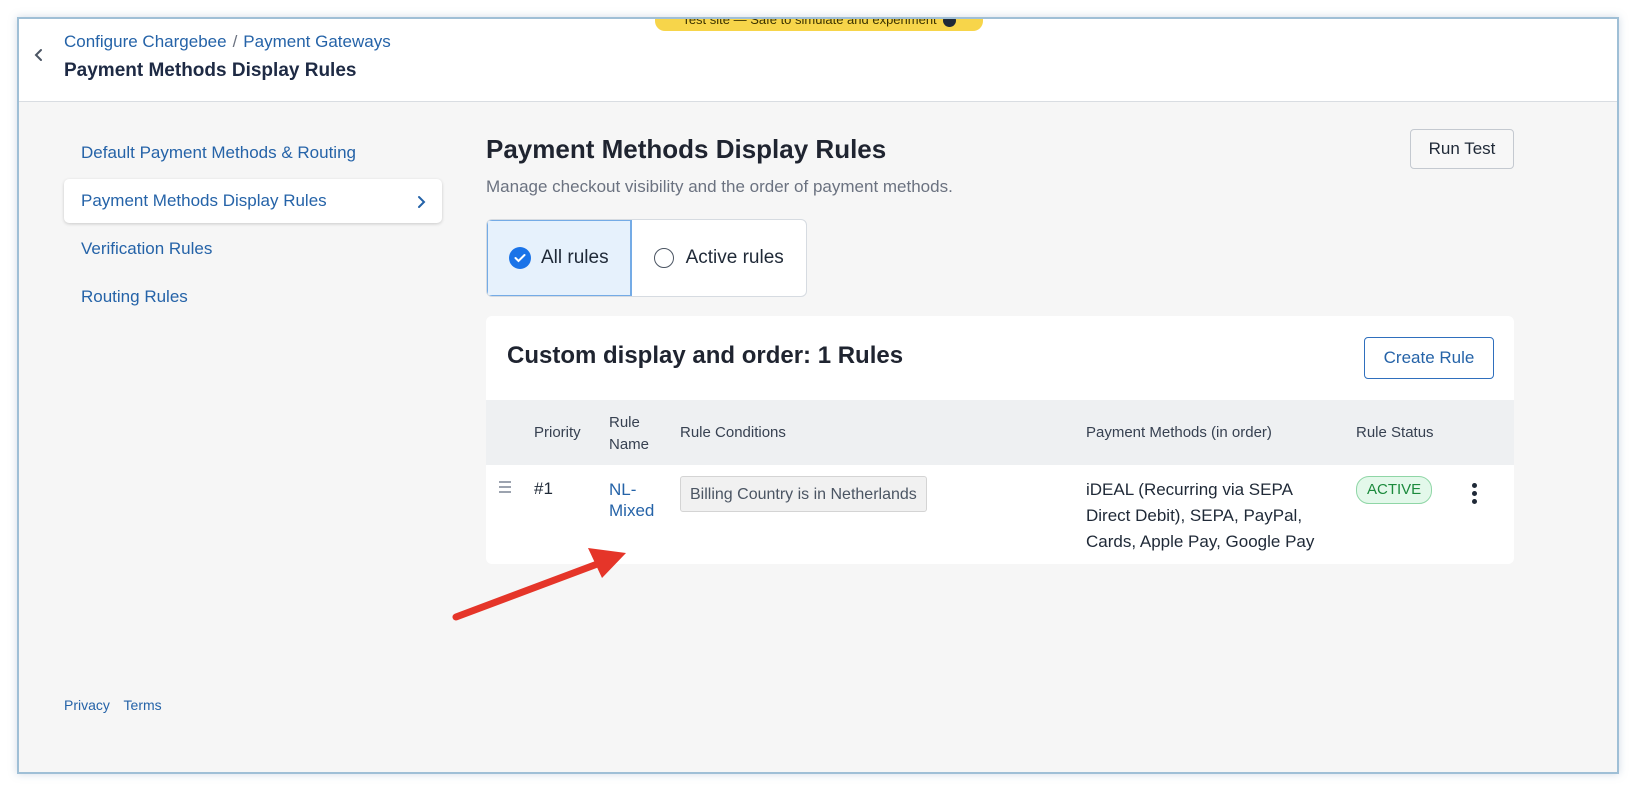  Describe the element at coordinates (520, 258) in the screenshot. I see `radio-checked-icon` at that location.